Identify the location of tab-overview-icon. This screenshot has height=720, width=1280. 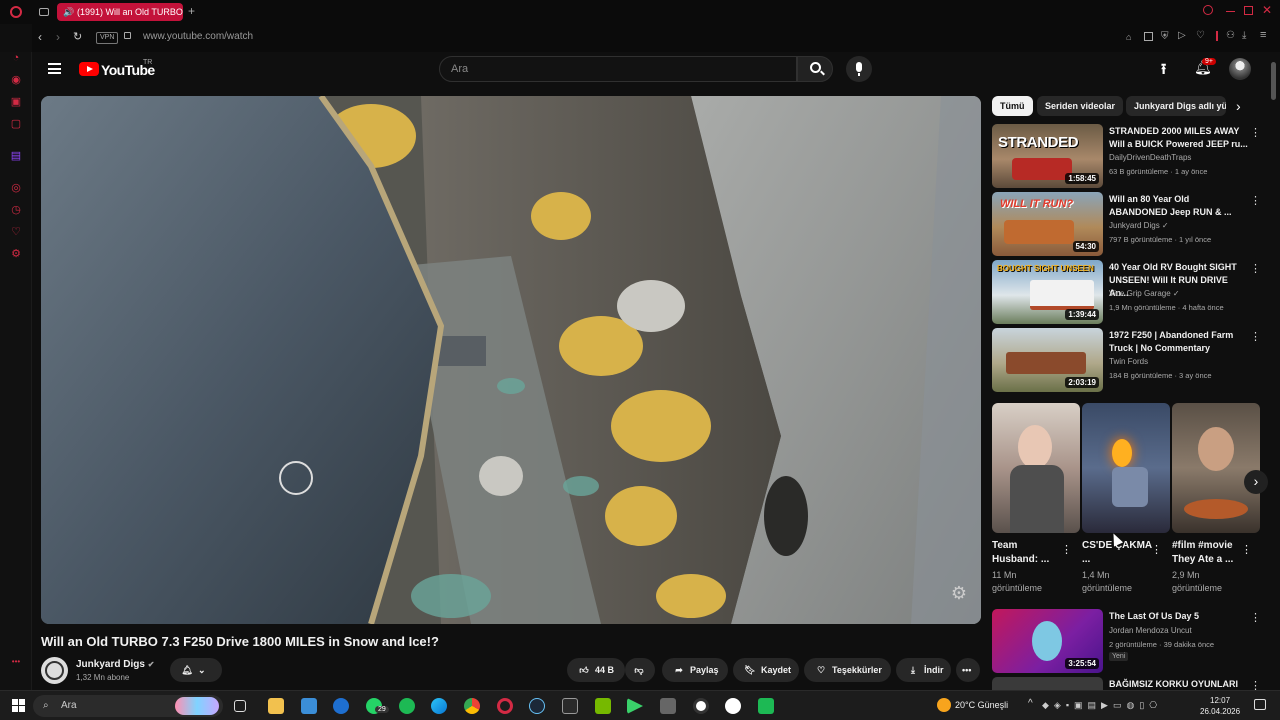
(44, 12).